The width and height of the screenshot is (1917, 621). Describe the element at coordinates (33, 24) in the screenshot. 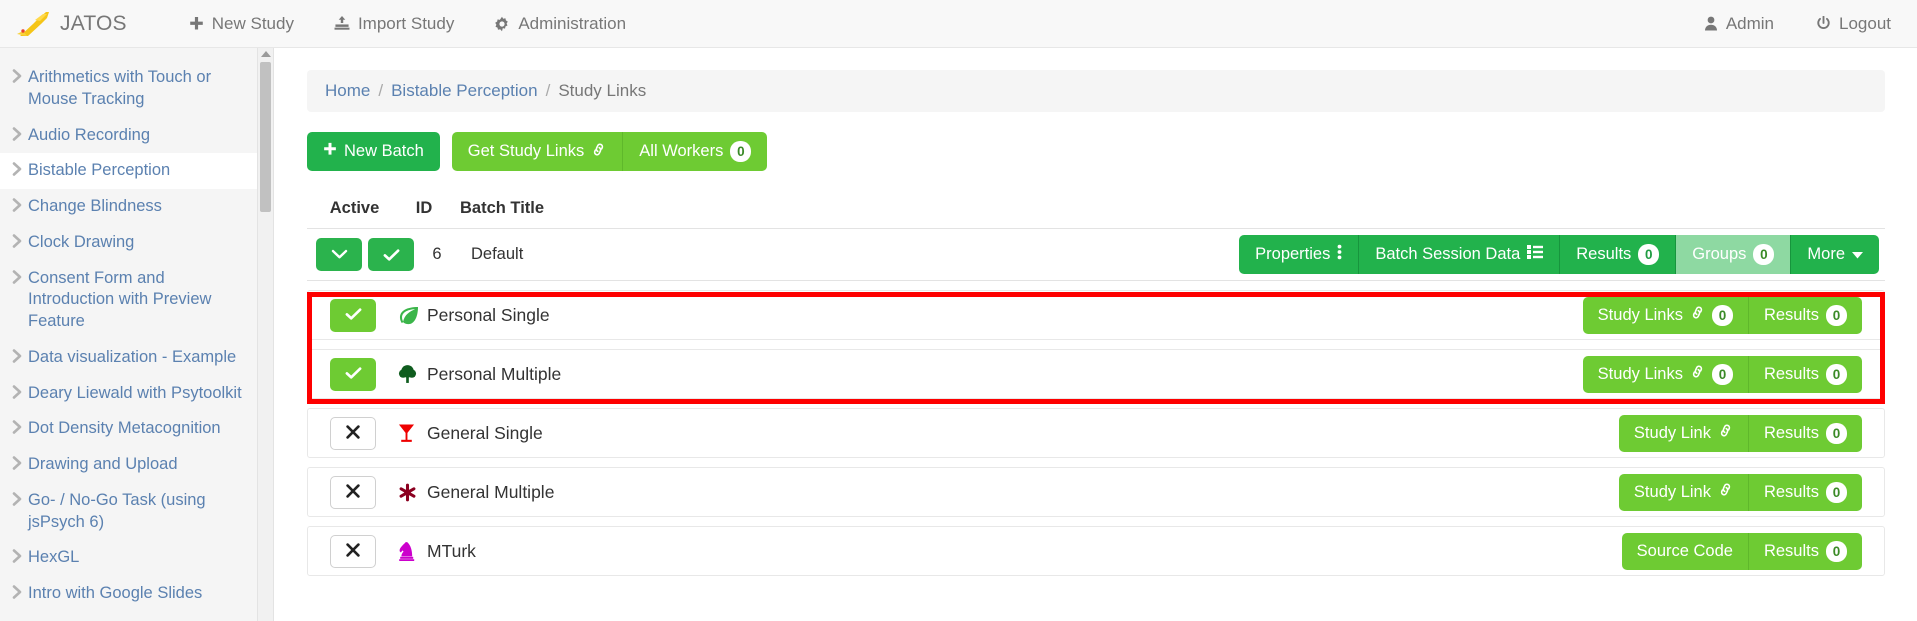

I see `jatos-rocket-logo` at that location.